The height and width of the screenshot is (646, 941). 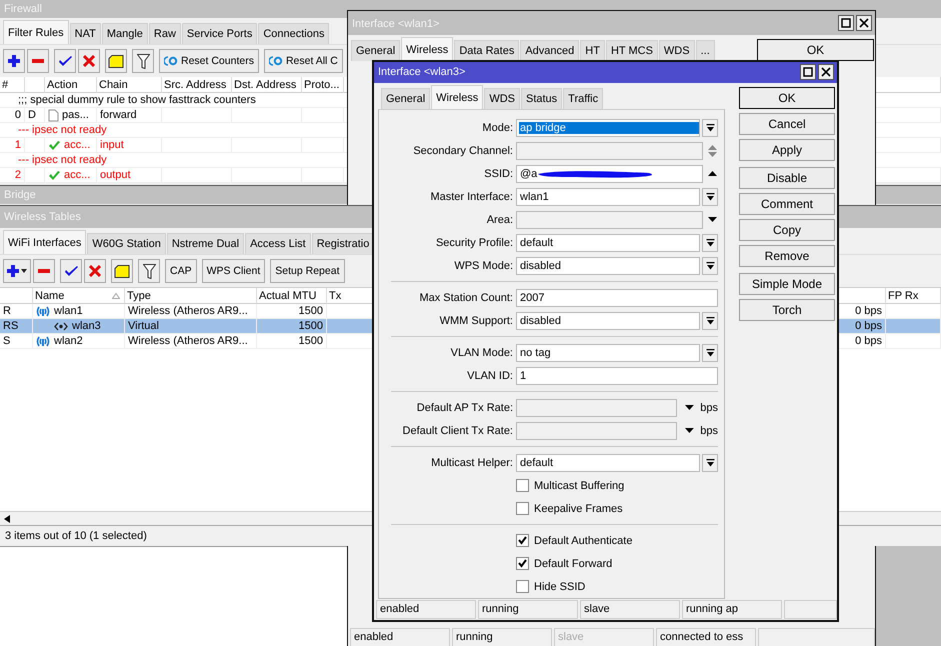 What do you see at coordinates (712, 151) in the screenshot?
I see `up-down-arrows-icon` at bounding box center [712, 151].